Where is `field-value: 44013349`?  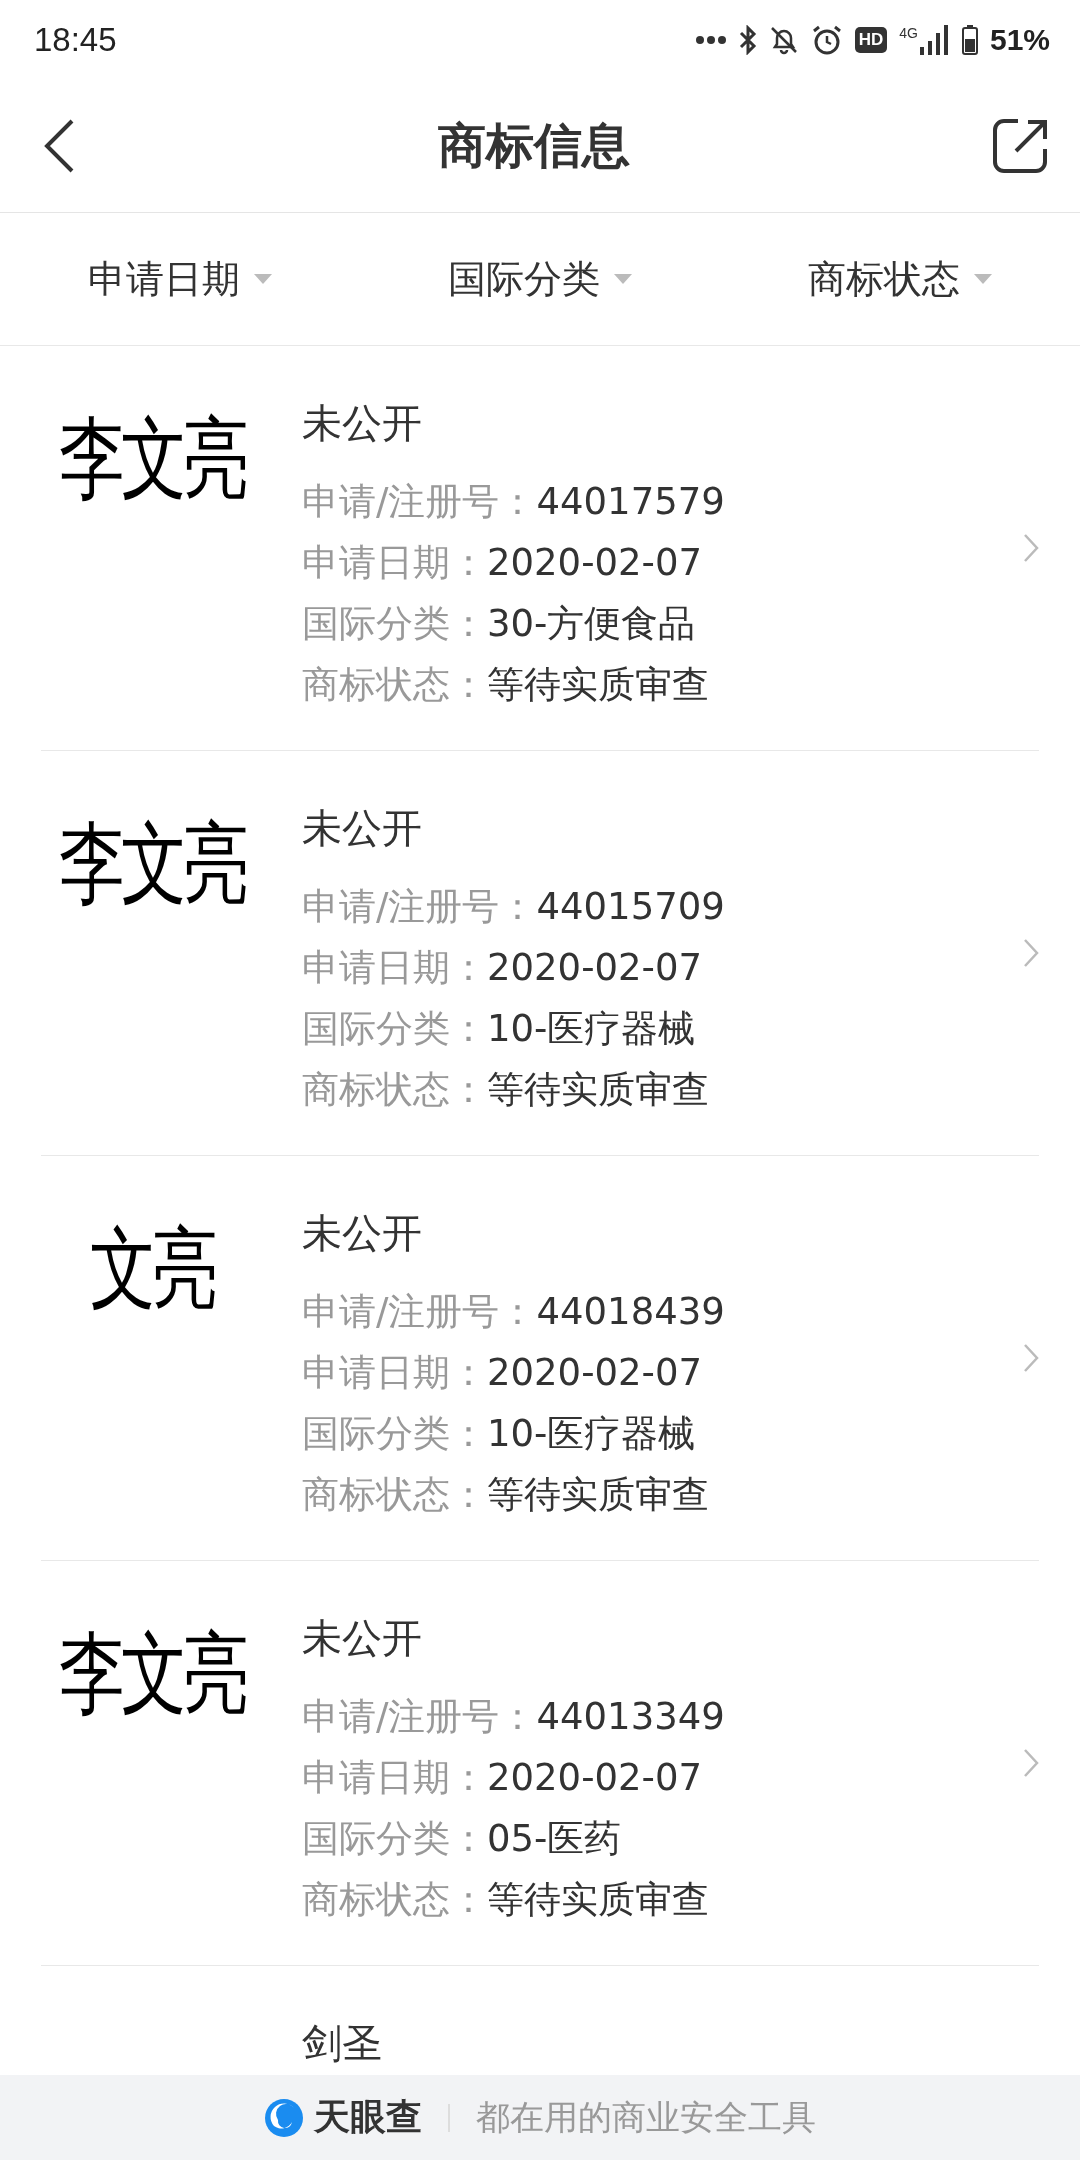
field-value: 44013349 is located at coordinates (630, 1716).